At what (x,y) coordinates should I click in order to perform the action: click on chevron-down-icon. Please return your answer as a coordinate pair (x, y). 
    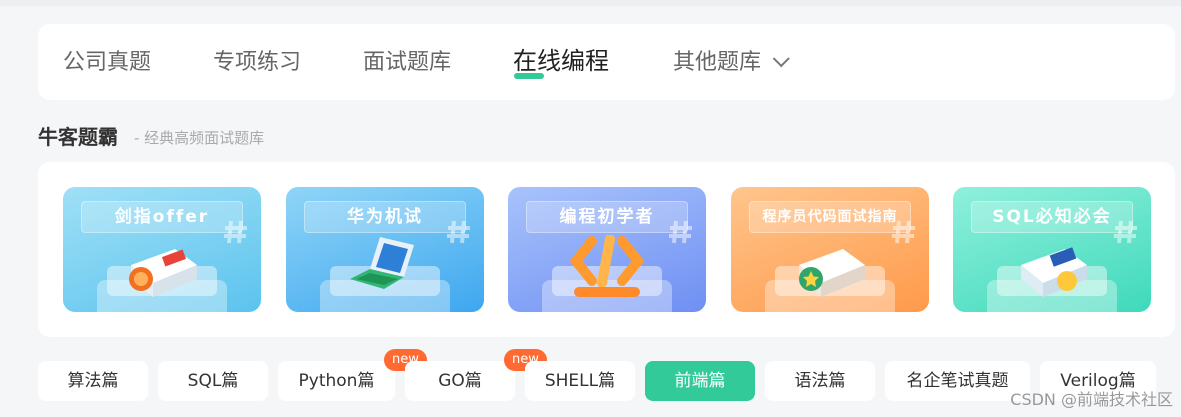
    Looking at the image, I should click on (781, 59).